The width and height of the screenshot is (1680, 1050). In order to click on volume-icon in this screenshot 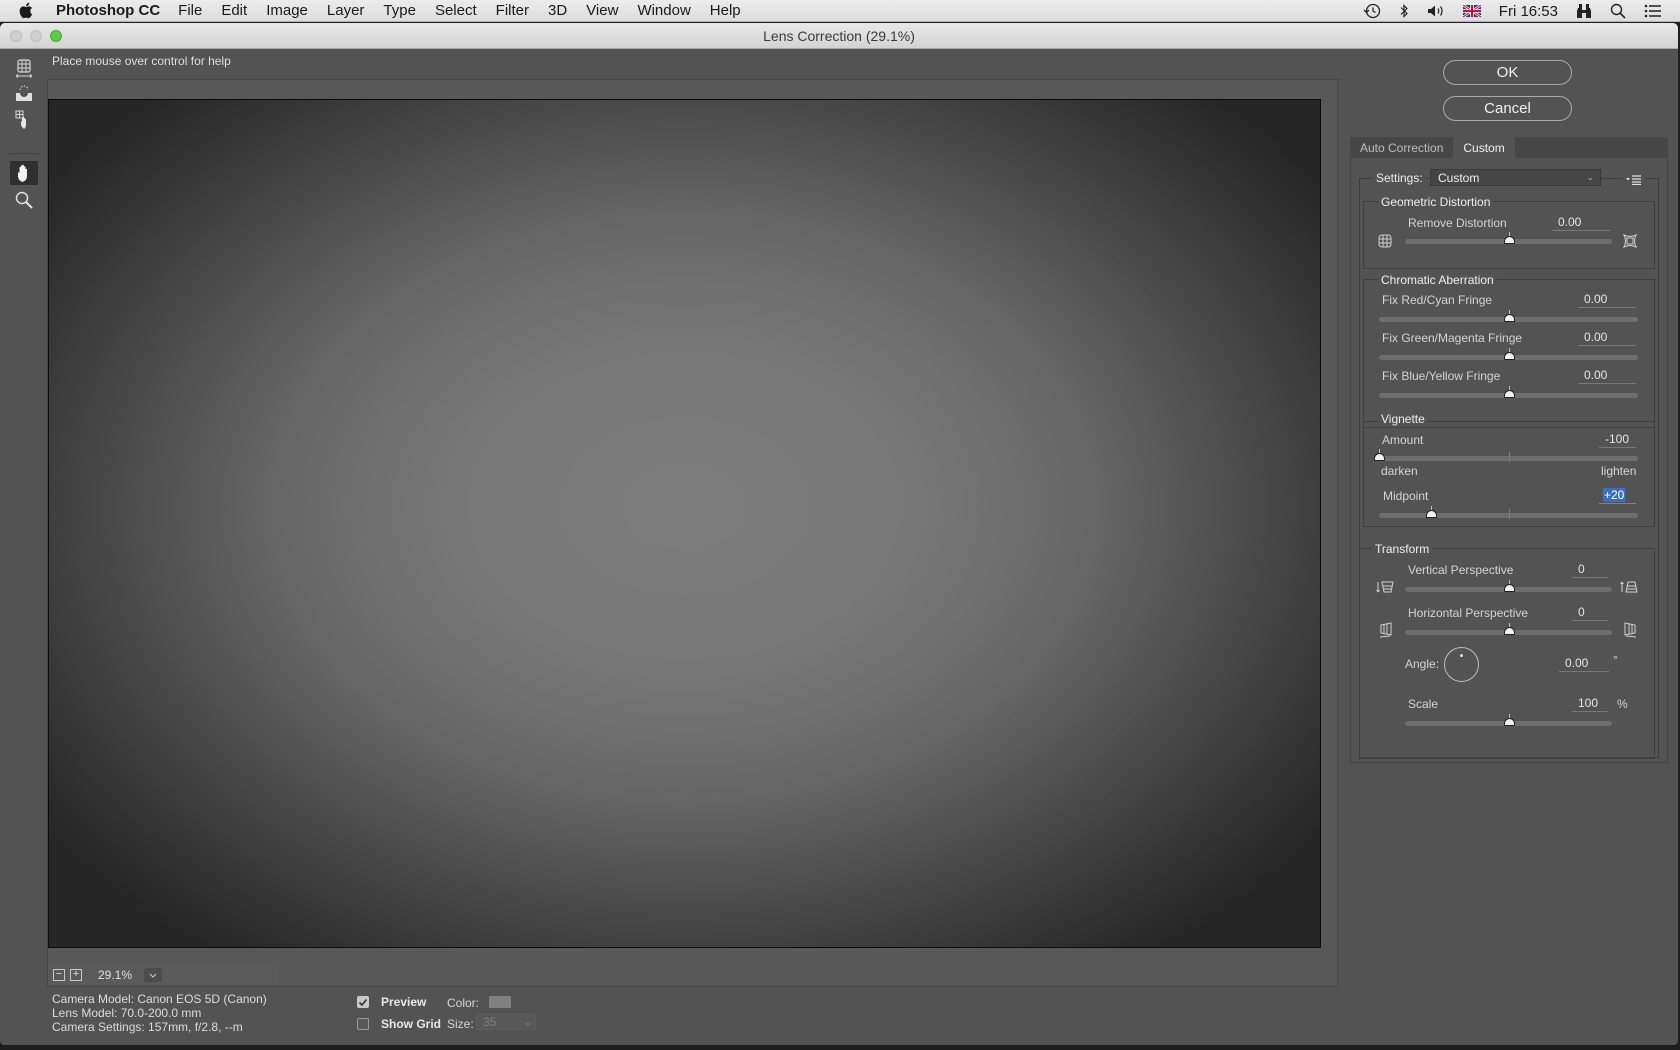, I will do `click(1436, 11)`.